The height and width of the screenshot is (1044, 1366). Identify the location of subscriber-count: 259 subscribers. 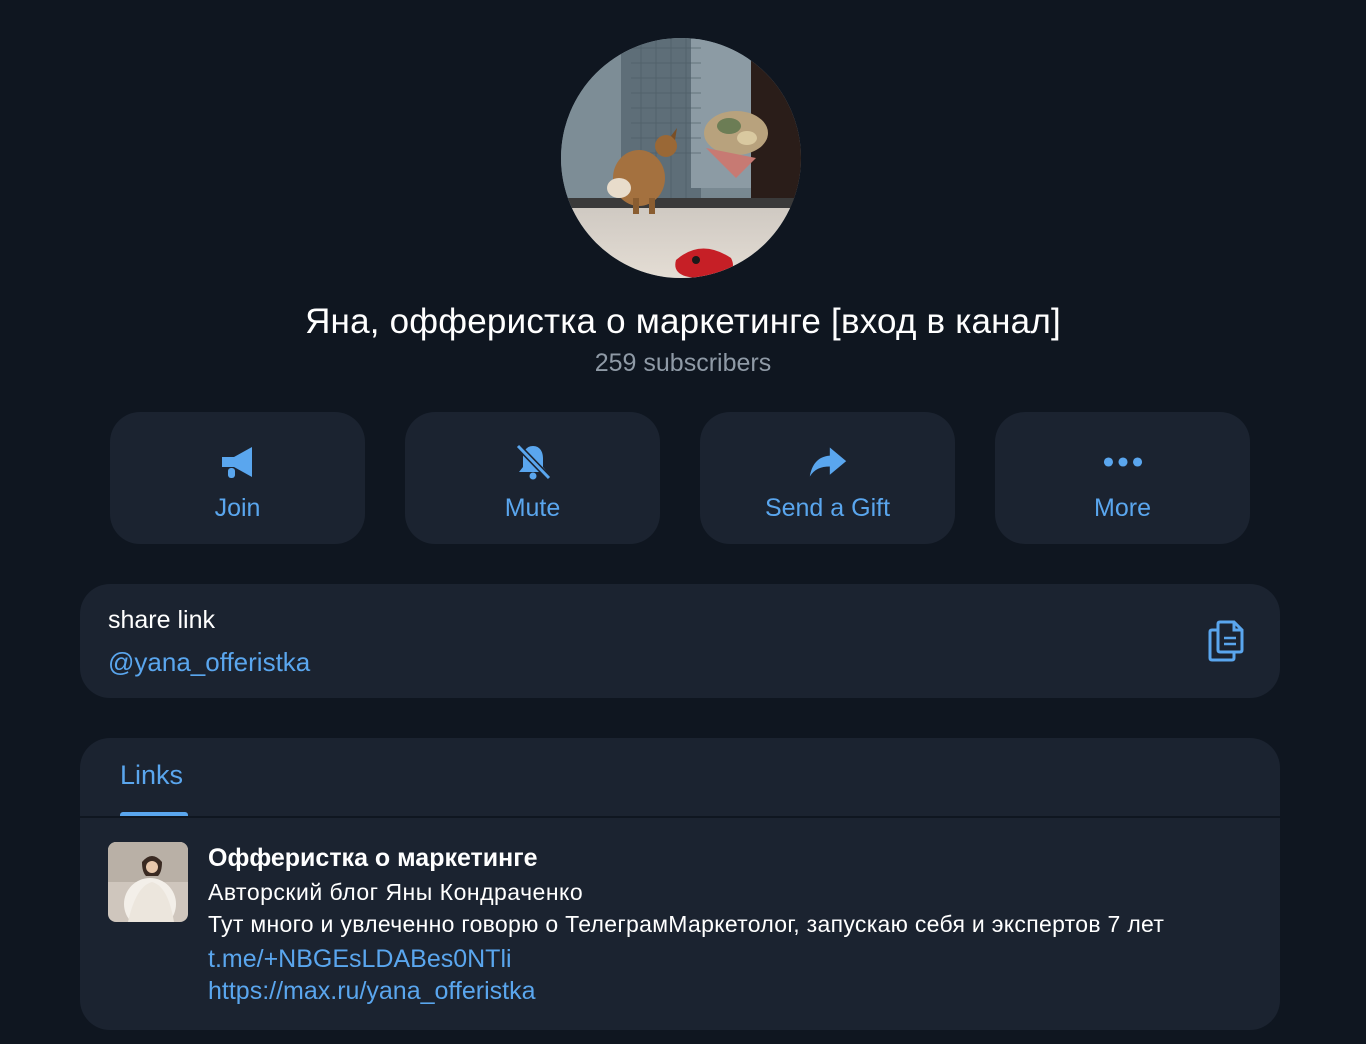
(683, 363).